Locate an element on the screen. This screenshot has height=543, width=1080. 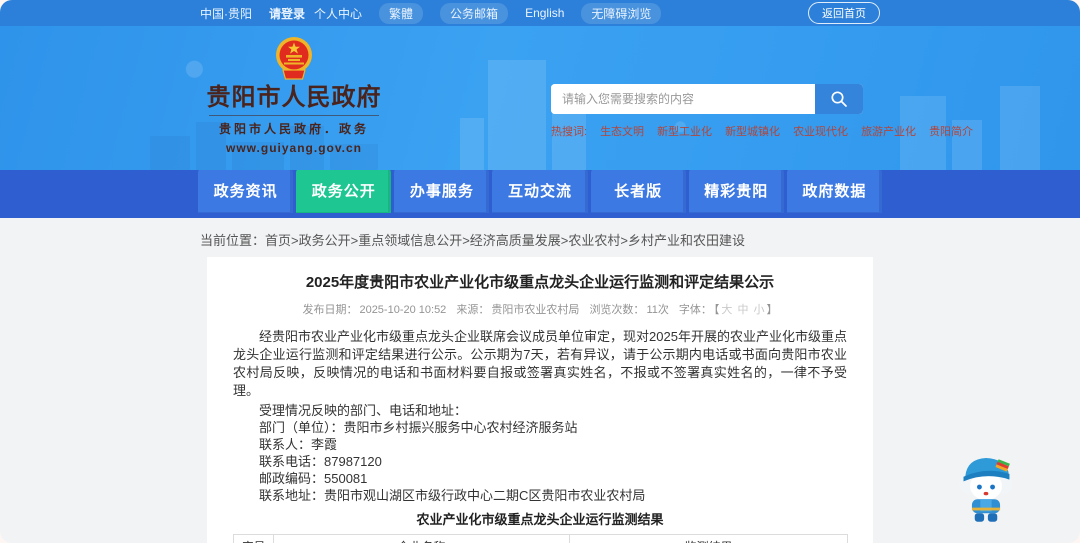
contact-person-line: 联系人：李霞 is located at coordinates (298, 444).